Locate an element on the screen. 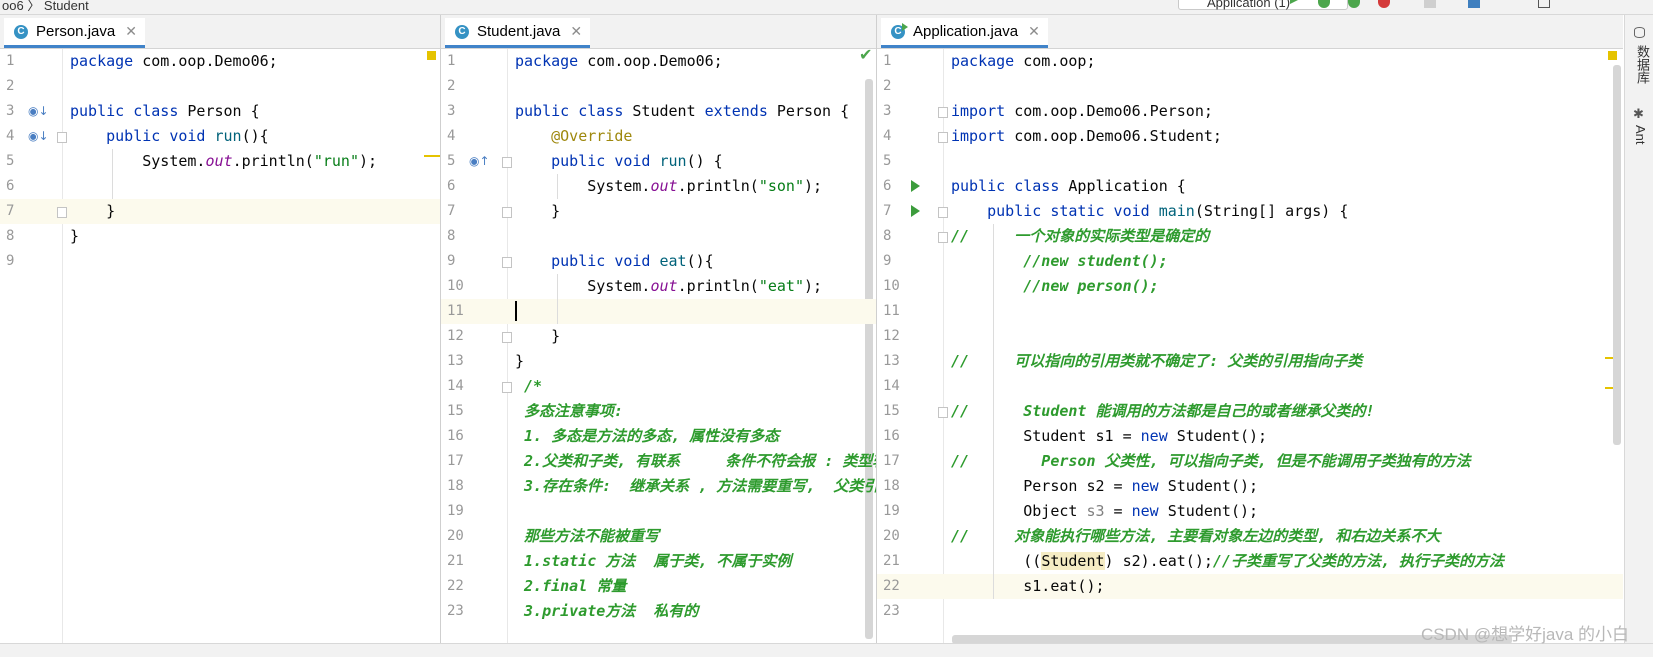 The image size is (1653, 657). code-line: 3 public class Person { is located at coordinates (220, 111).